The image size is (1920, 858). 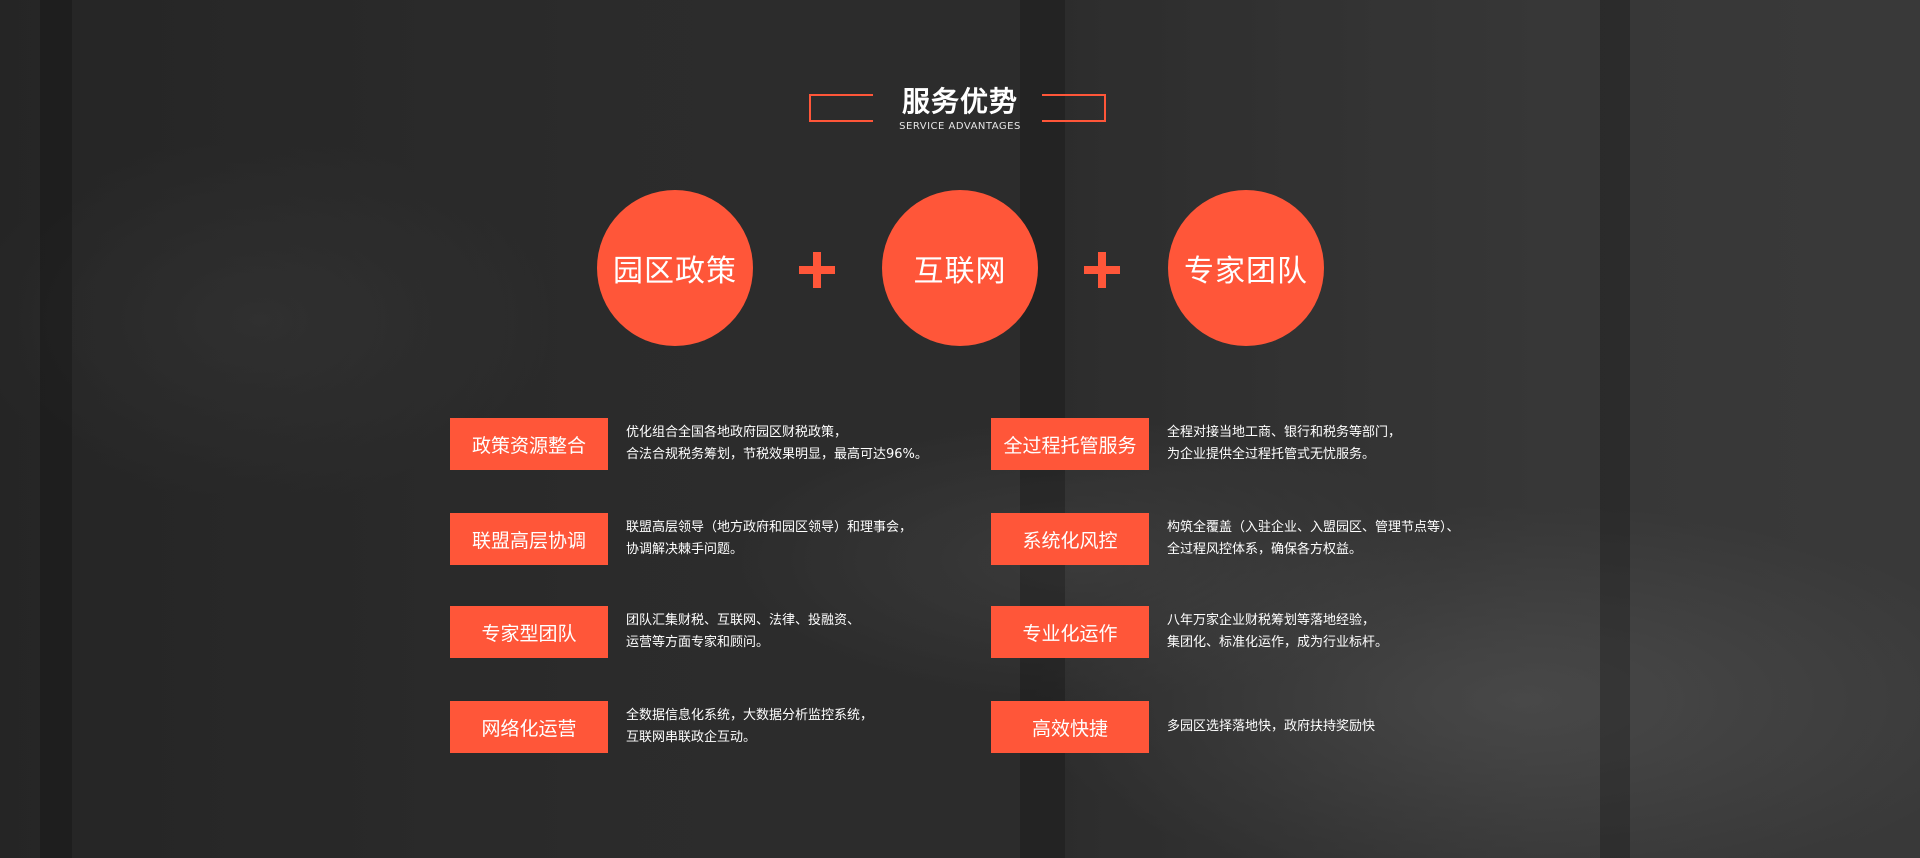 I want to click on feature-desc-line: 优化组合全国各地政府园区财税政策，, so click(x=737, y=432).